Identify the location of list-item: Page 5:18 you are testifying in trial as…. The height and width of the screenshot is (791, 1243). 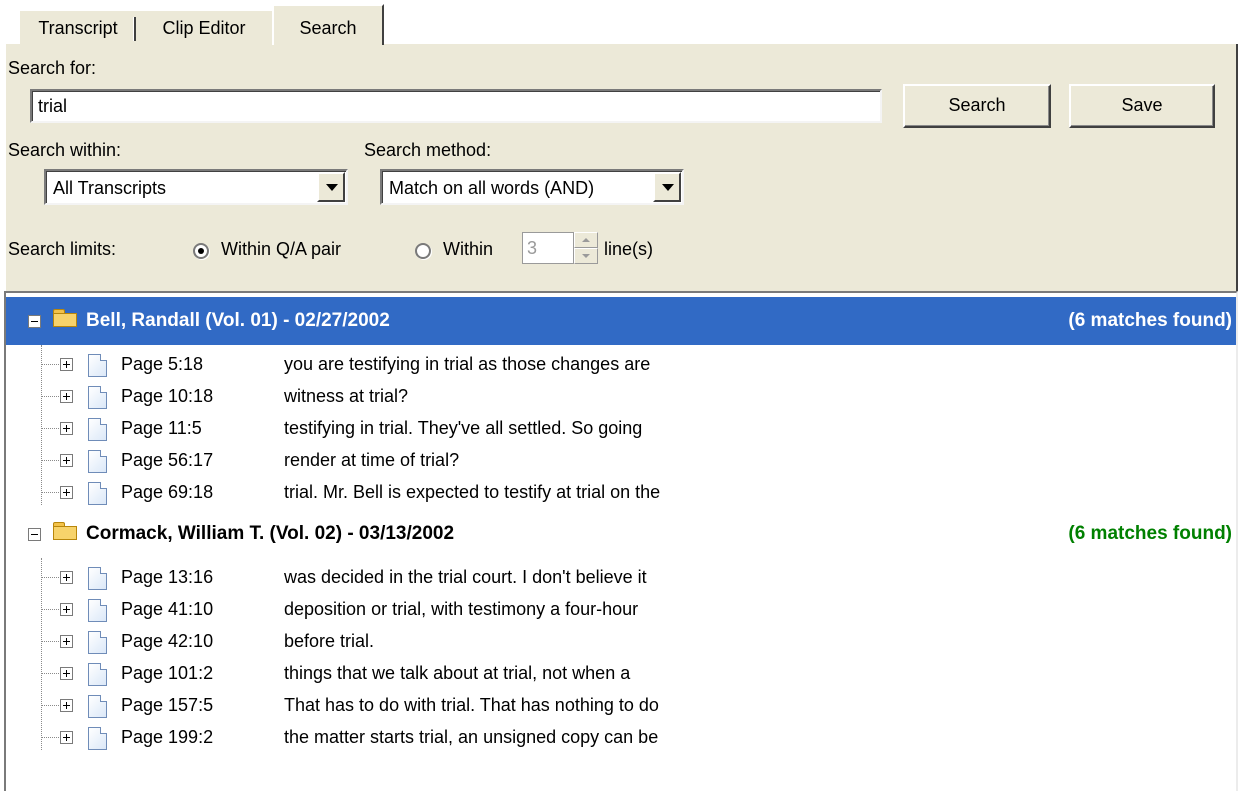
(621, 364).